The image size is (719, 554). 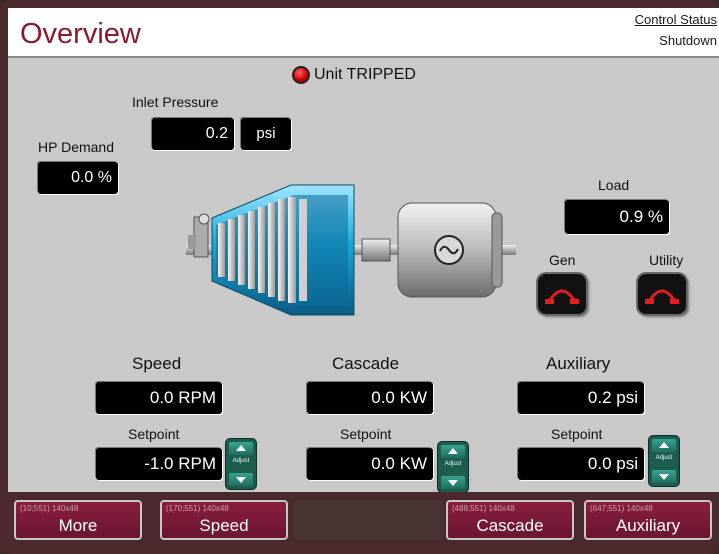 I want to click on cascade-setpoint-value: 0.0 KW, so click(x=370, y=464).